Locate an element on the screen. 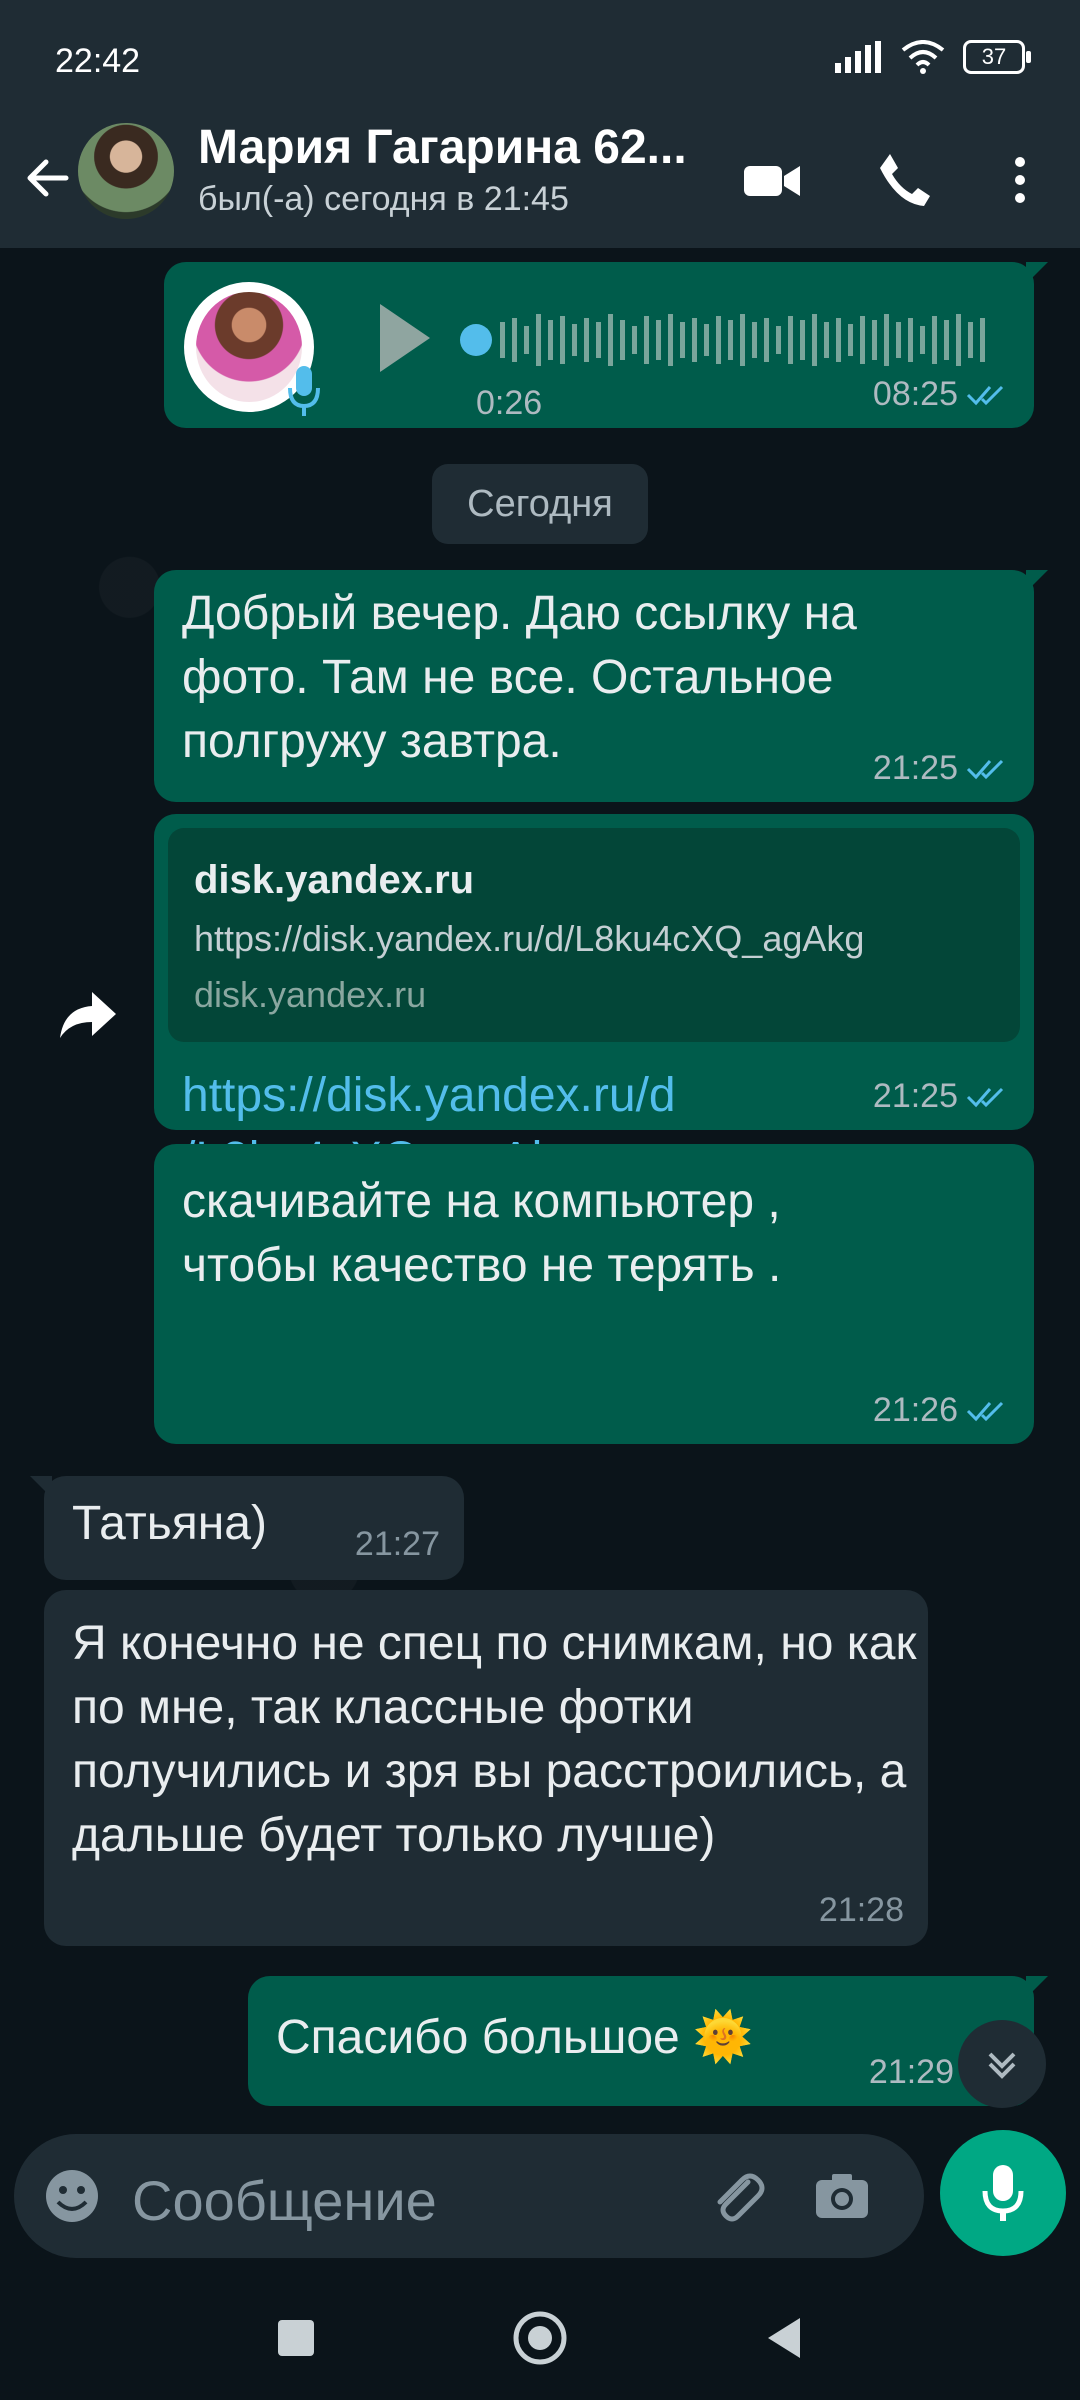  phone-icon is located at coordinates (904, 180).